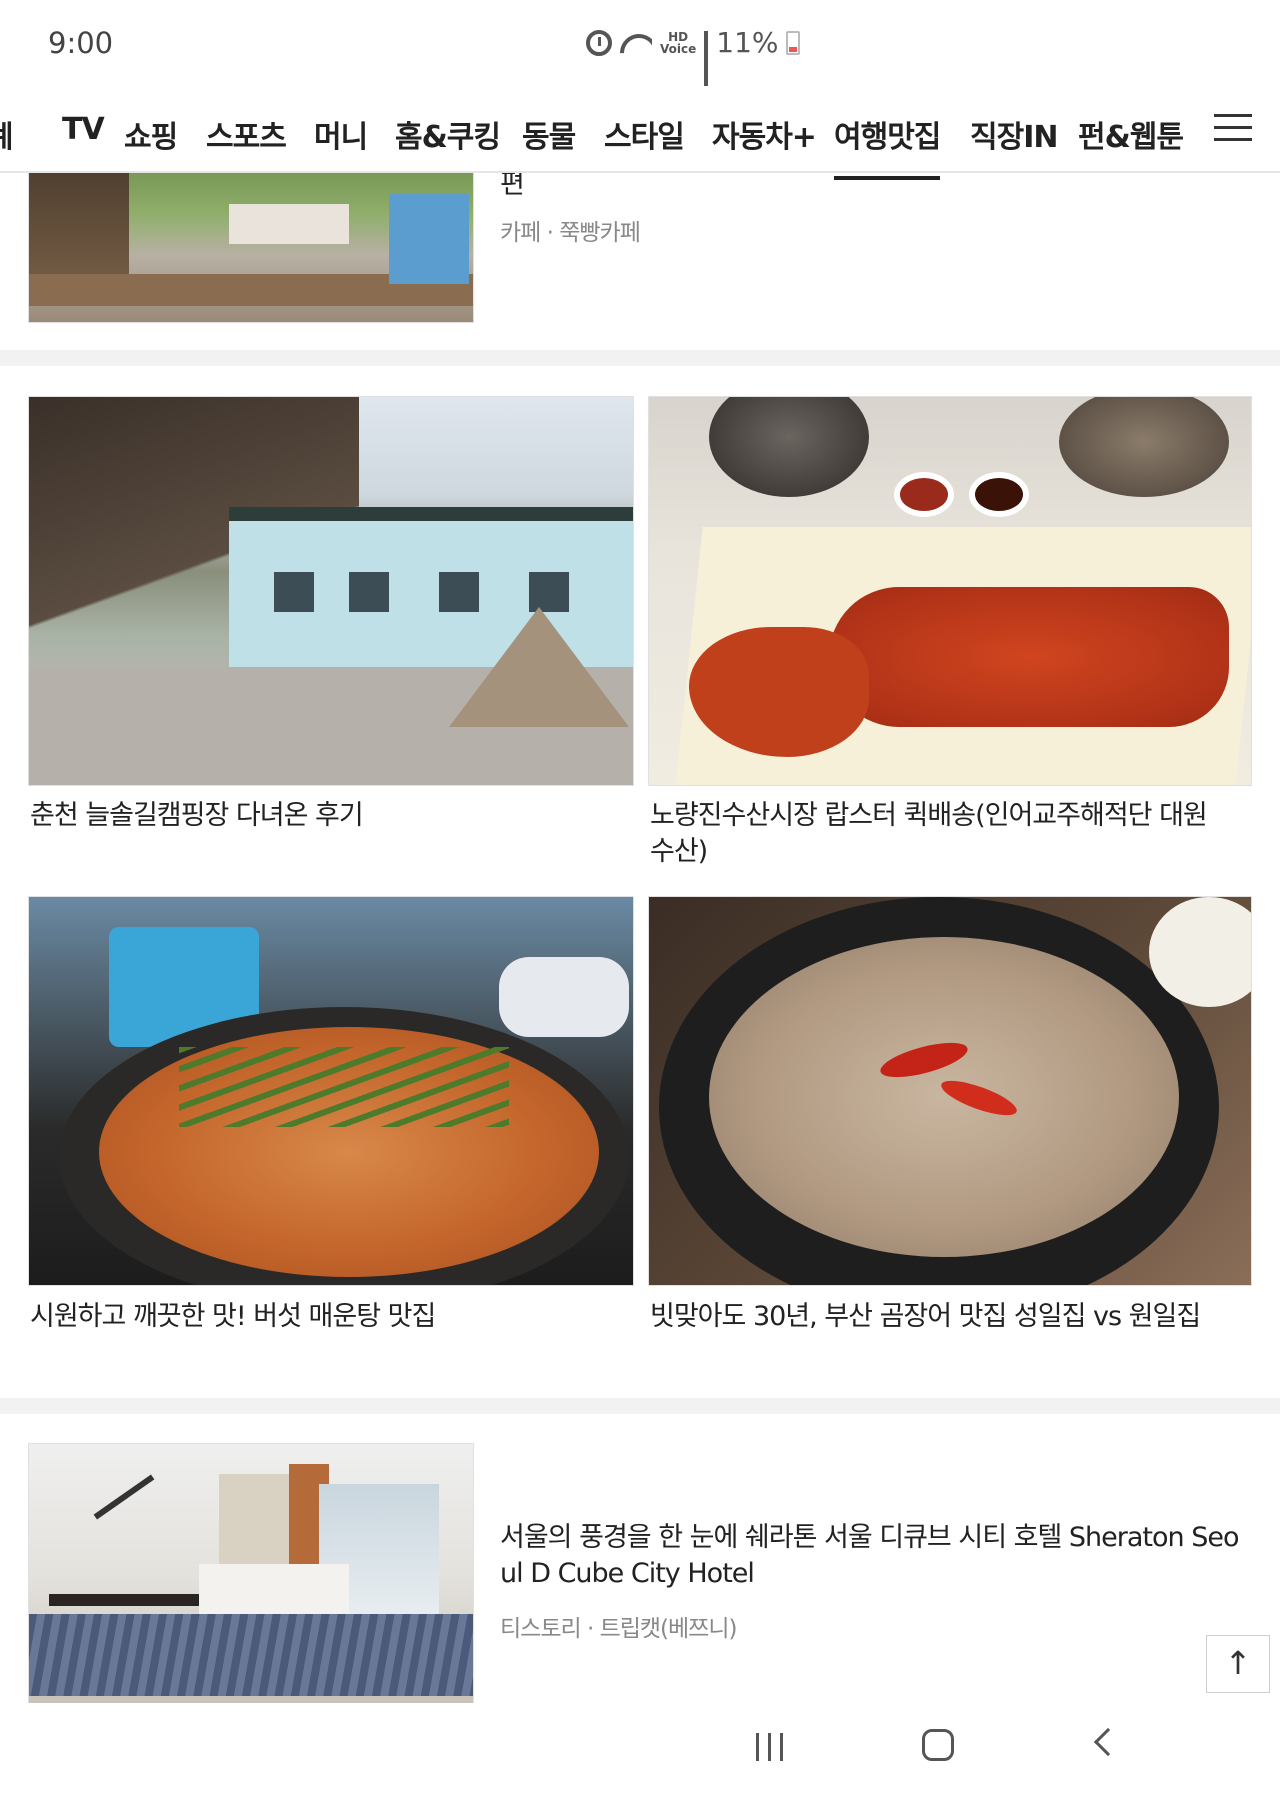 The width and height of the screenshot is (1280, 1793). What do you see at coordinates (549, 134) in the screenshot?
I see `tab-animals: 동물` at bounding box center [549, 134].